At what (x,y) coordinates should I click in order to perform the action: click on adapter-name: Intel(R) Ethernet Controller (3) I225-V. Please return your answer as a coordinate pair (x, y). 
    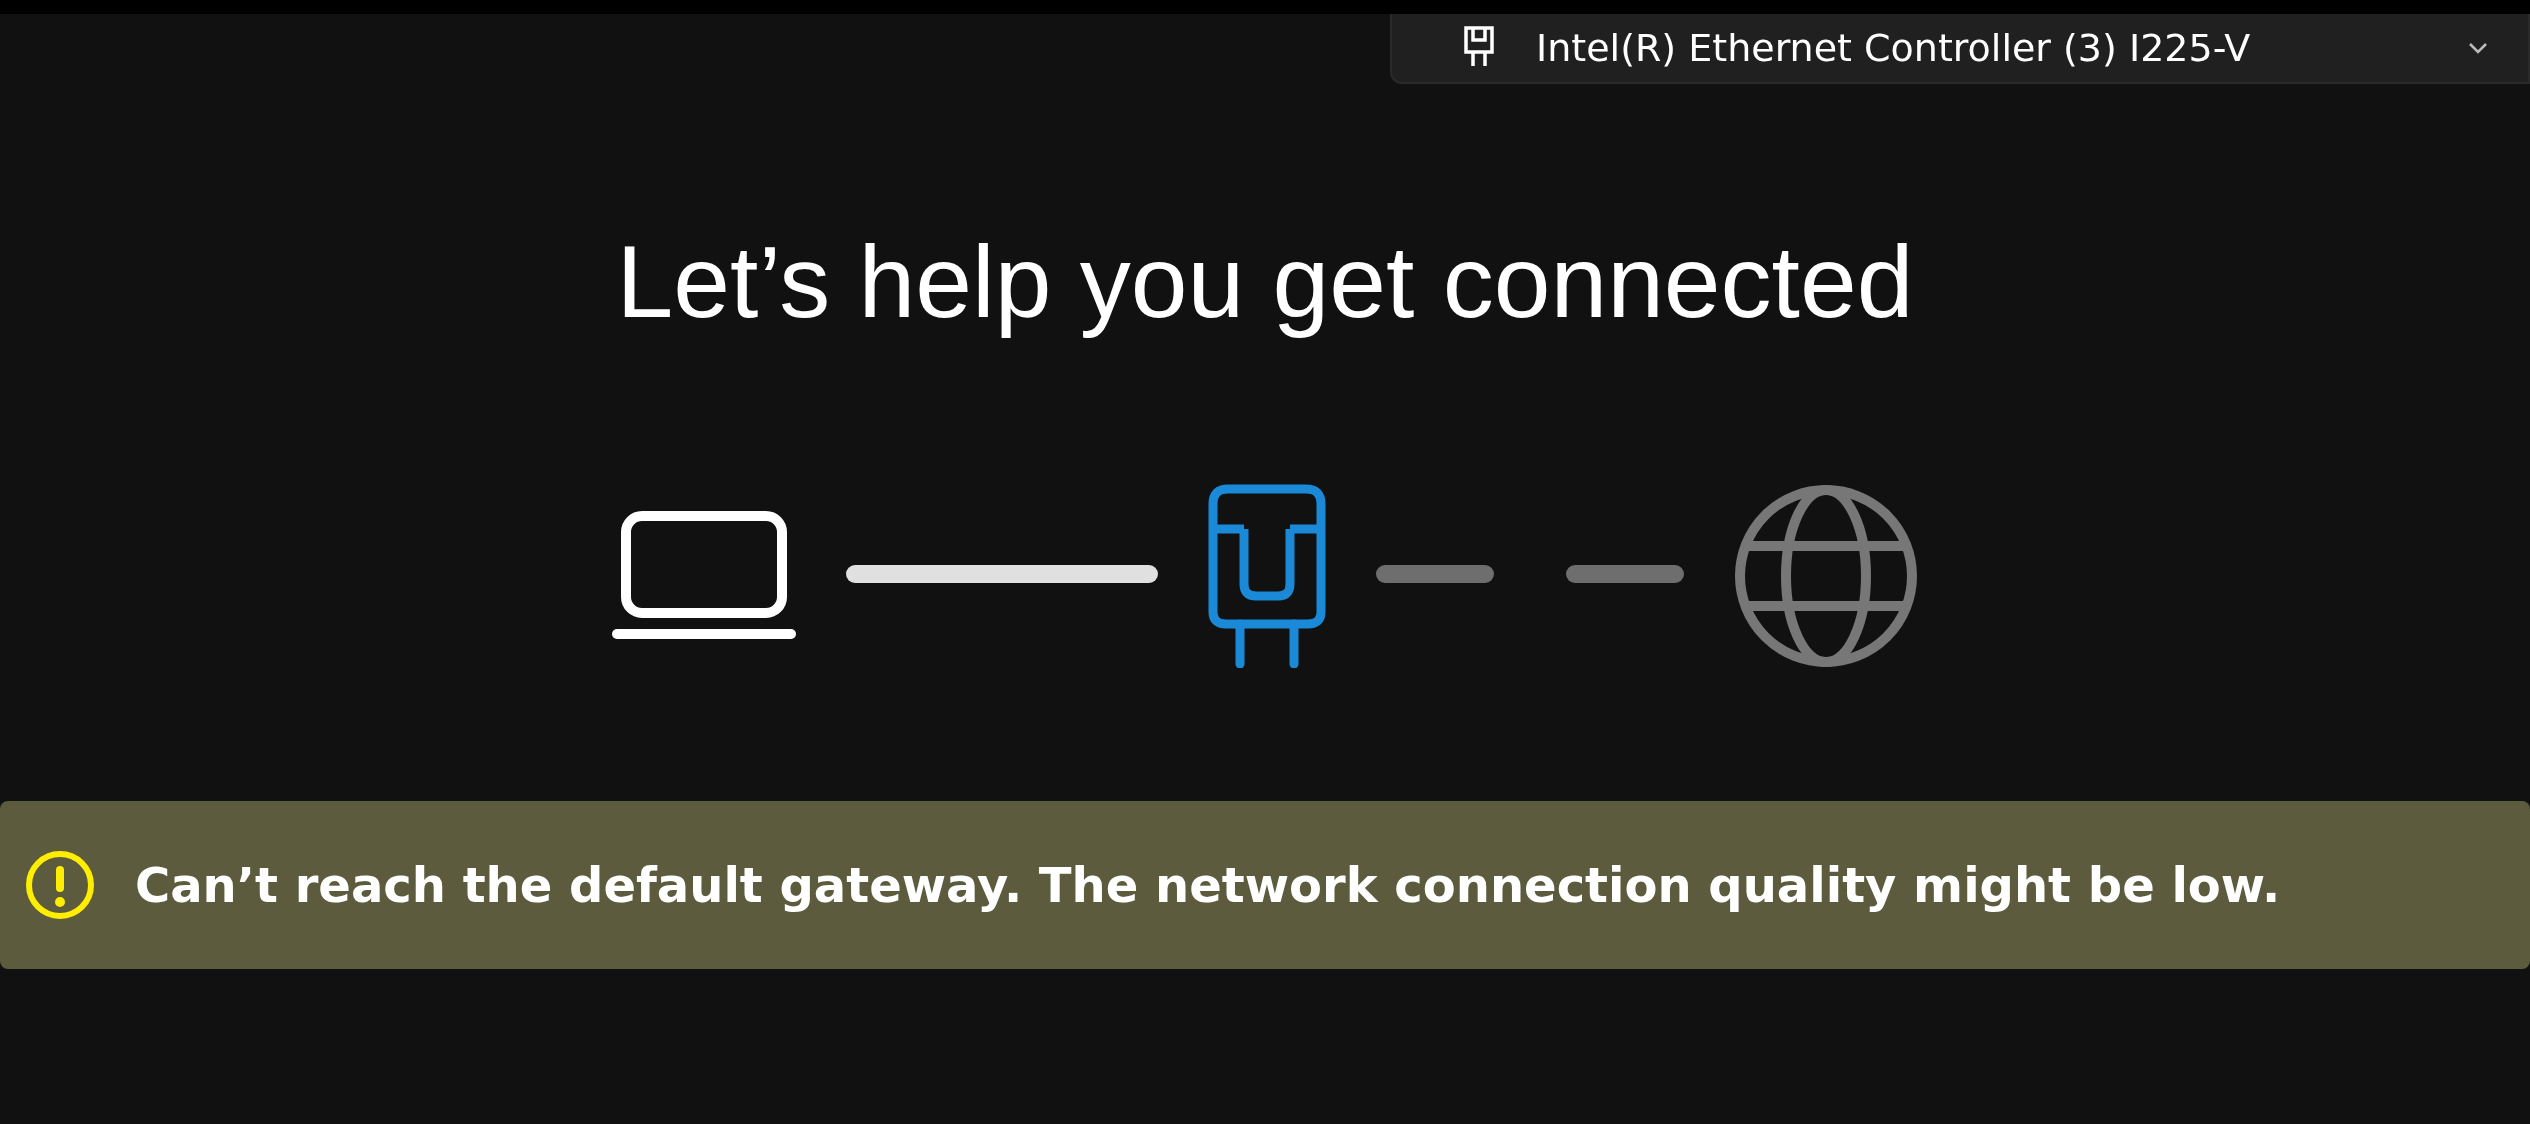
    Looking at the image, I should click on (1894, 48).